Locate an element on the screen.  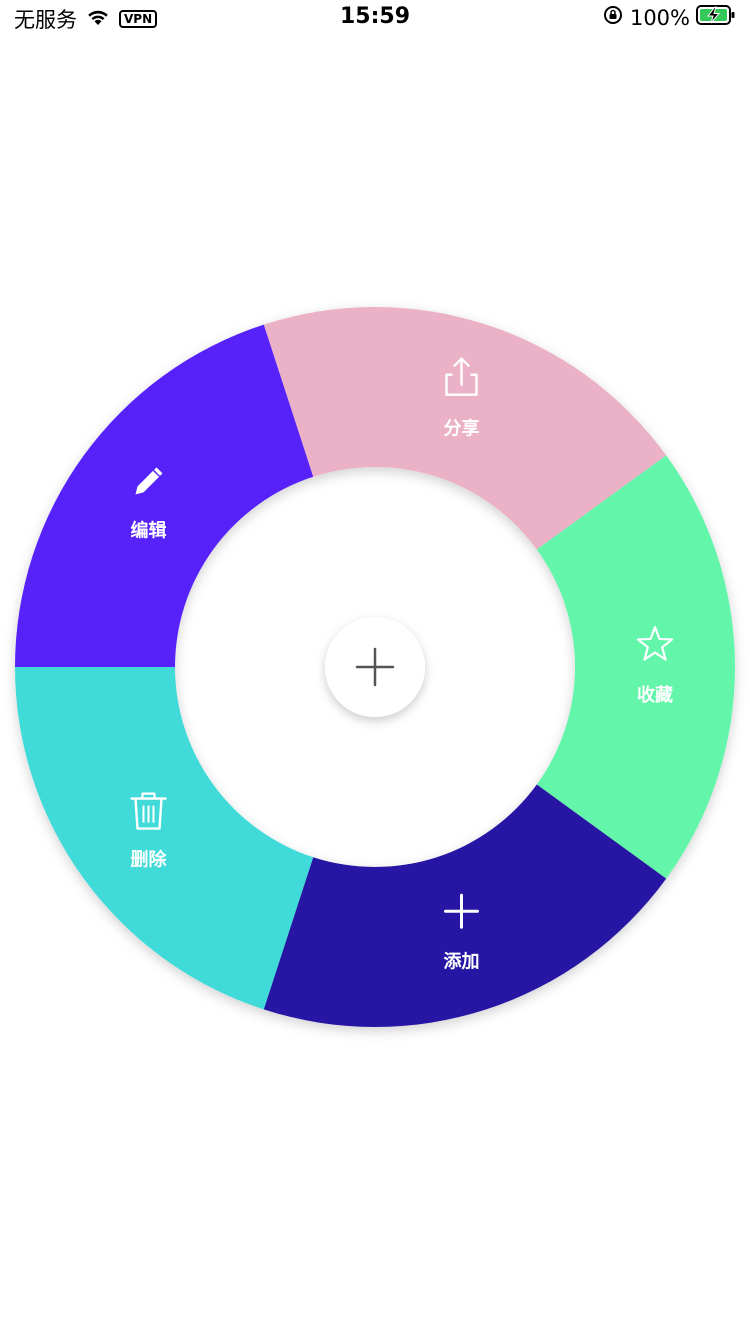
menu-item-label: 分享 is located at coordinates (462, 429).